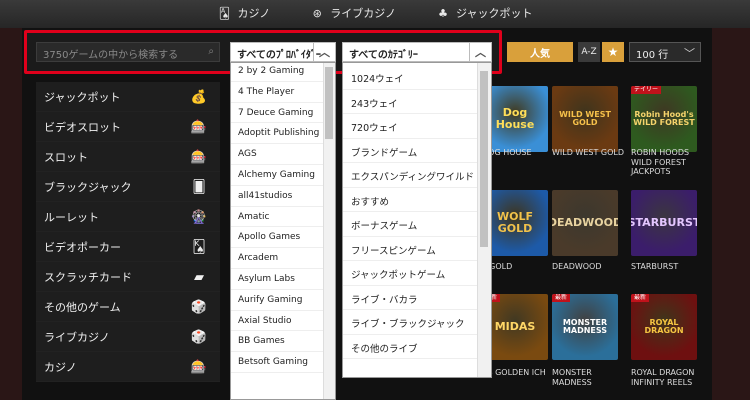 The width and height of the screenshot is (750, 400). What do you see at coordinates (128, 367) in the screenshot?
I see `sidebar-item: カジノ 🎰` at bounding box center [128, 367].